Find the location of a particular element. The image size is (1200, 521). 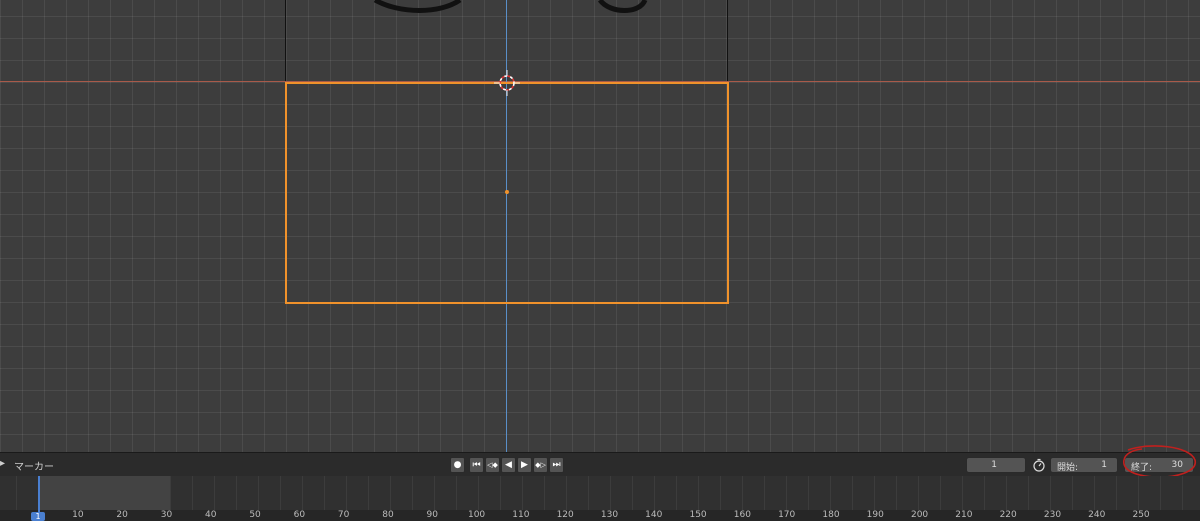

ruler-tick-label: 110 is located at coordinates (521, 515).